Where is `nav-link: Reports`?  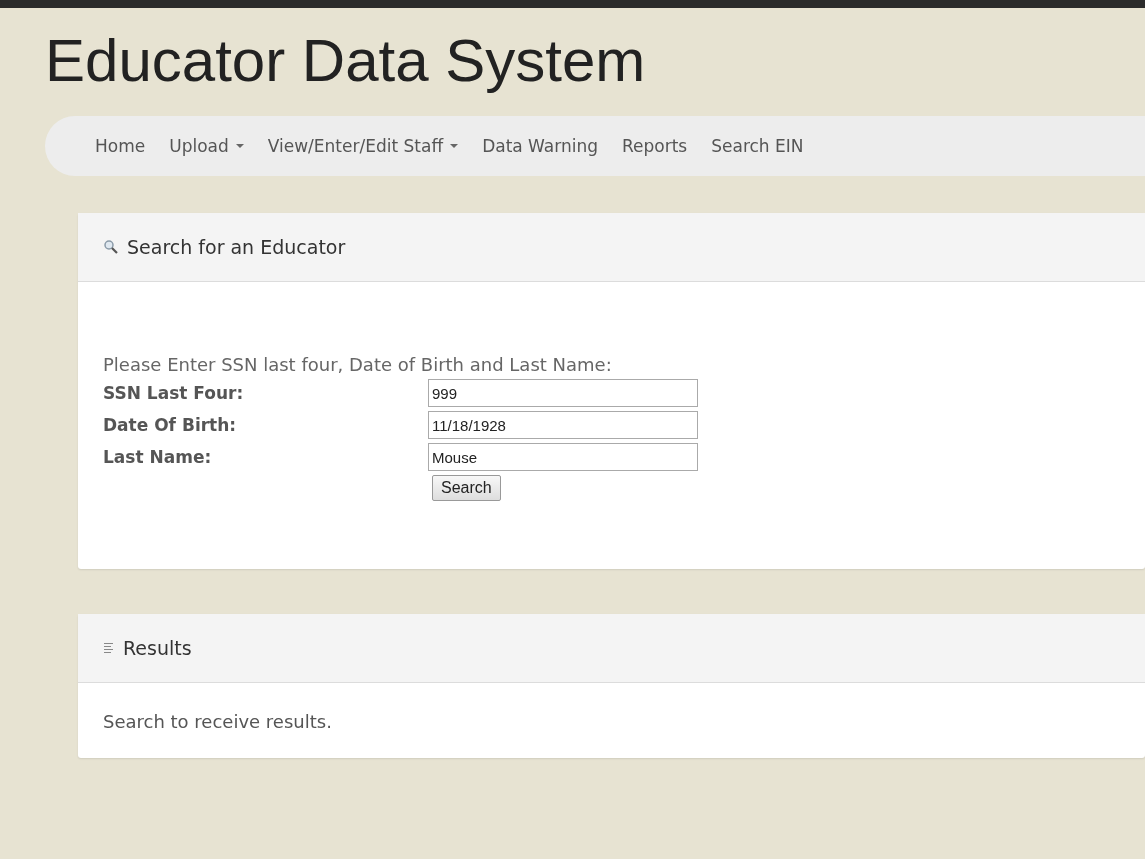
nav-link: Reports is located at coordinates (655, 146).